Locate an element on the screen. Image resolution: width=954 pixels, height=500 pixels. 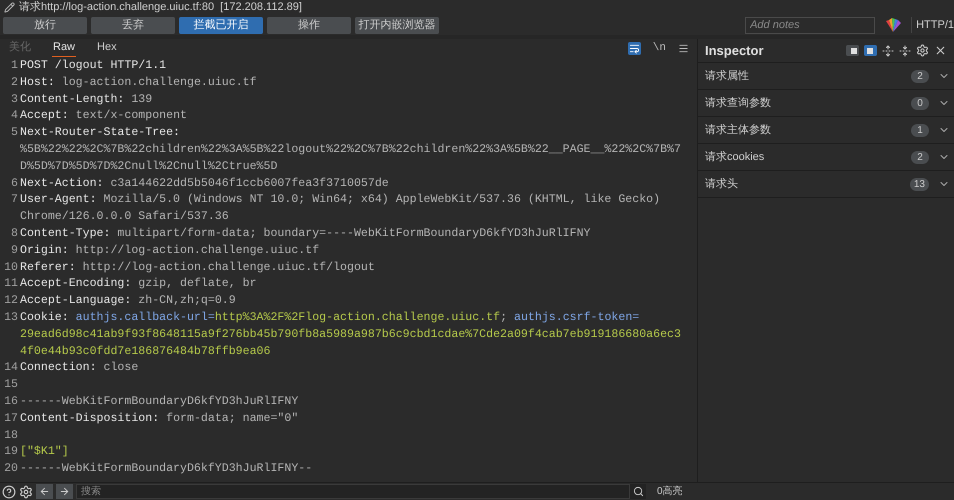
search-icon is located at coordinates (638, 491).